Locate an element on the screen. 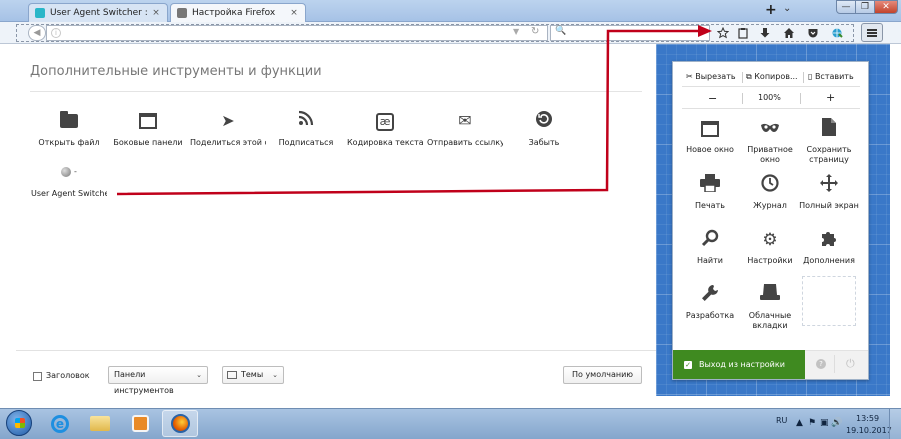 The height and width of the screenshot is (439, 901). settings-favicon-icon is located at coordinates (182, 13).